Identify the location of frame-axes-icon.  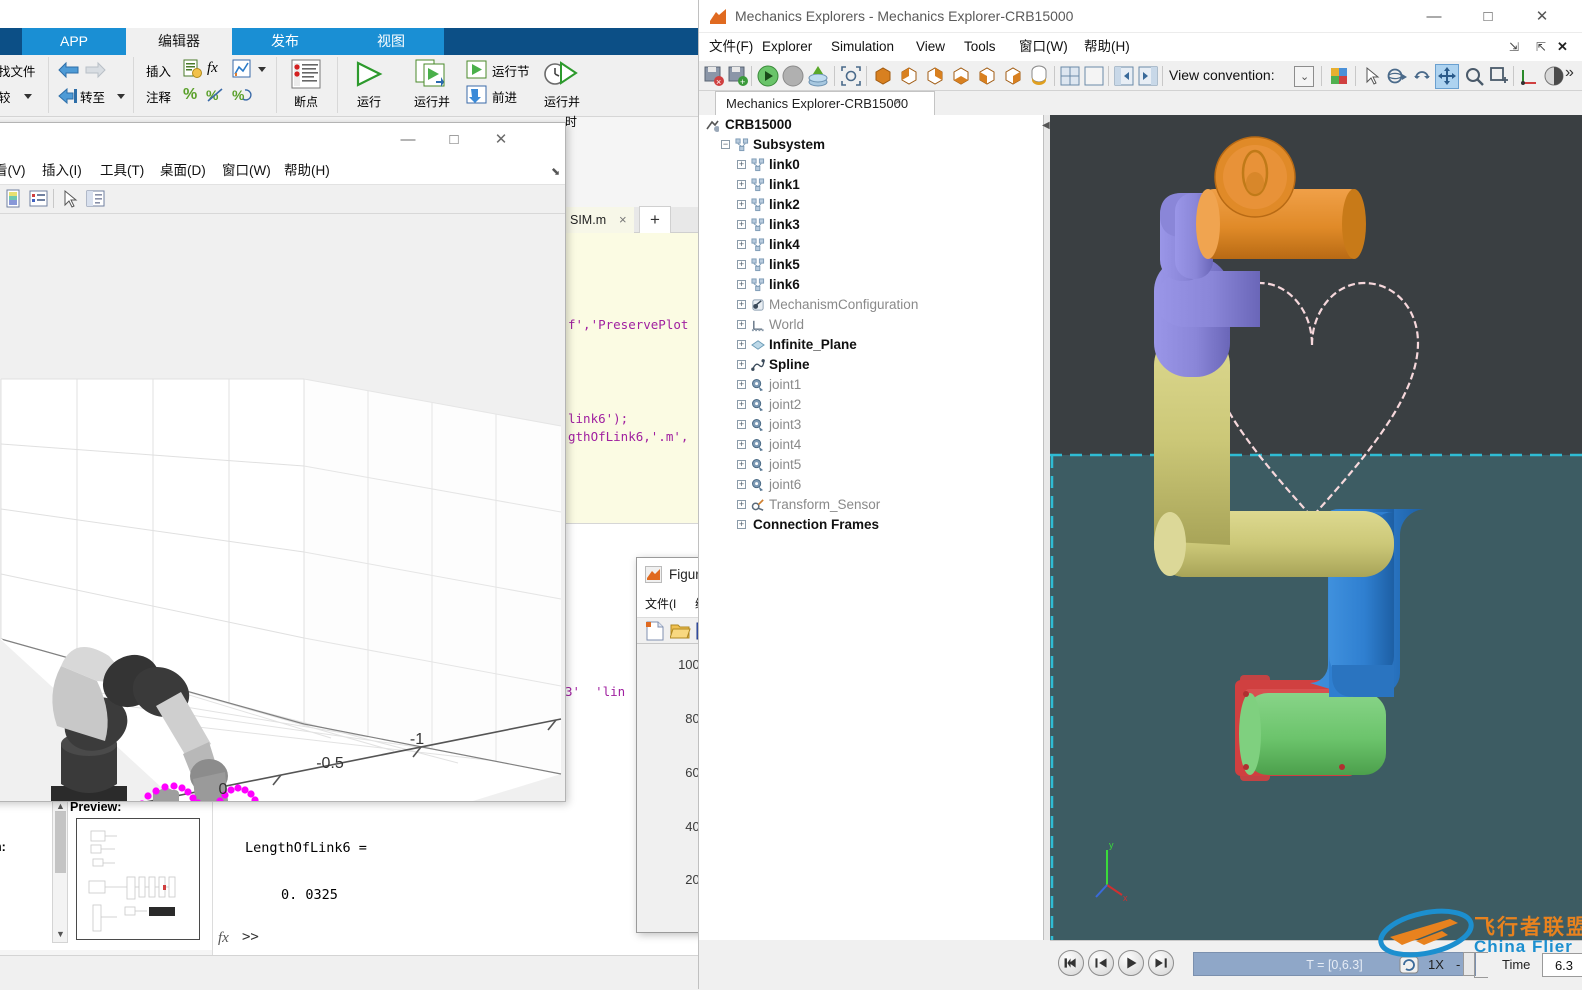
(1529, 76).